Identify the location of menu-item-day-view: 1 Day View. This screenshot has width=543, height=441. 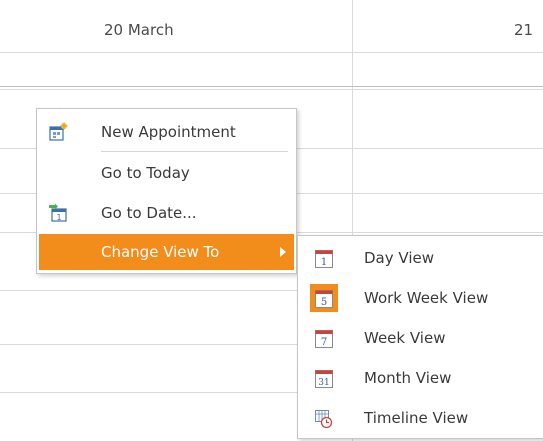
(420, 258).